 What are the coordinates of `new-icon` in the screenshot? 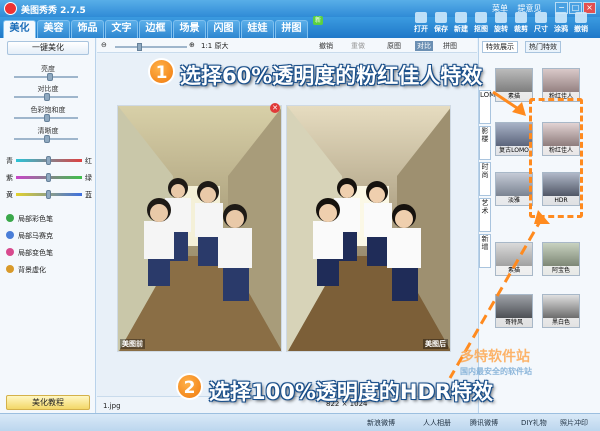 It's located at (461, 17).